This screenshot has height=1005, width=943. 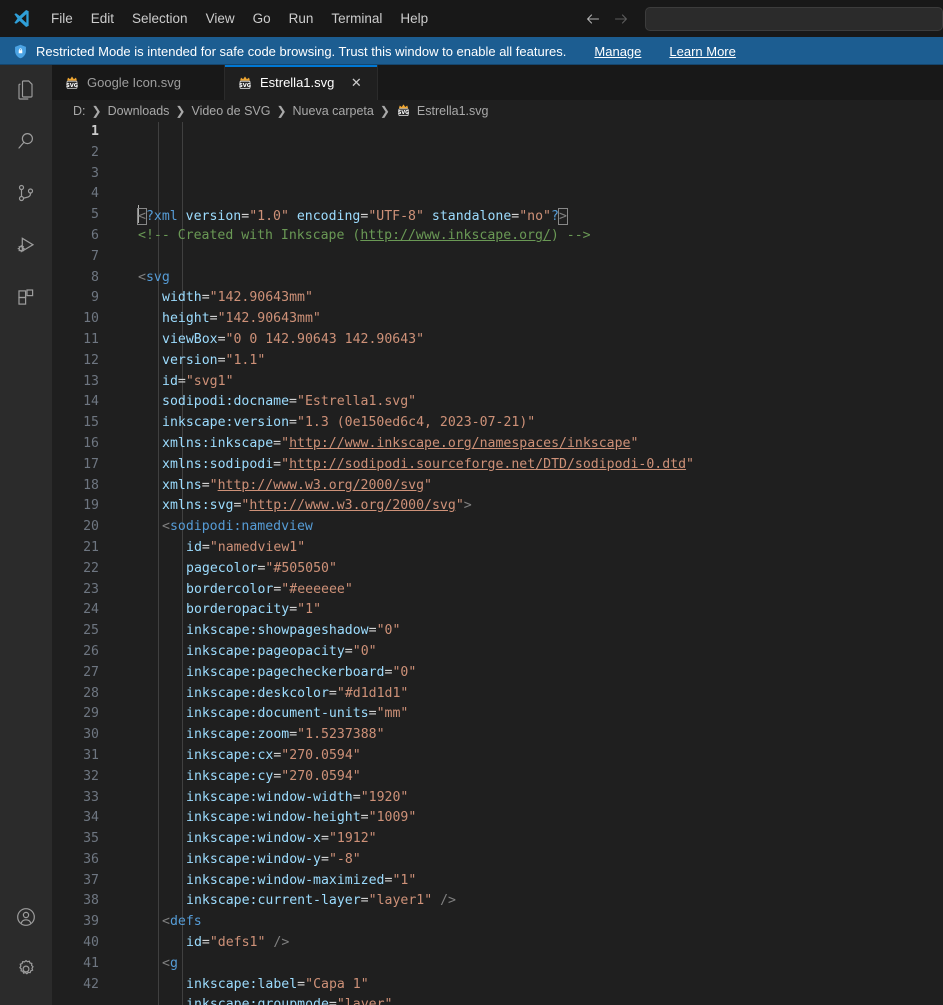 I want to click on source-control-icon, so click(x=26, y=195).